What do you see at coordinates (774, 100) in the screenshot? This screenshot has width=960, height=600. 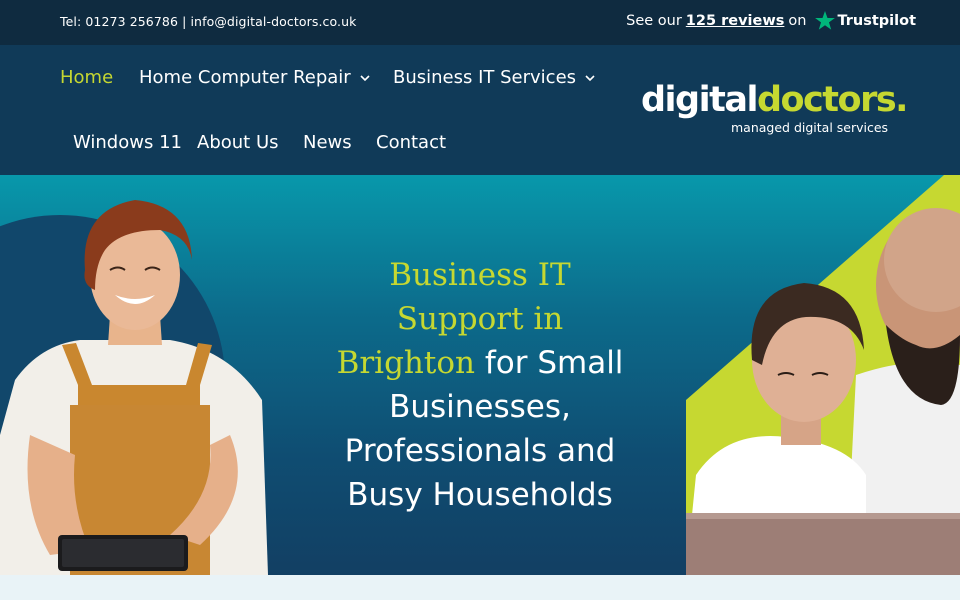 I see `logo-wordmark: digitaldoctors.` at bounding box center [774, 100].